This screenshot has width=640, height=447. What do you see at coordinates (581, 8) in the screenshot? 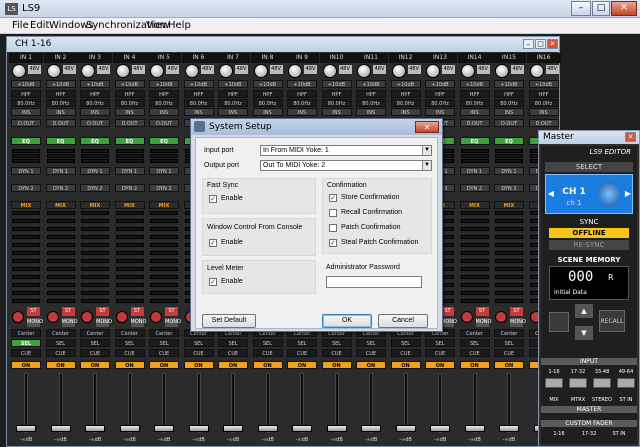
I see `minimize-button: –` at bounding box center [581, 8].